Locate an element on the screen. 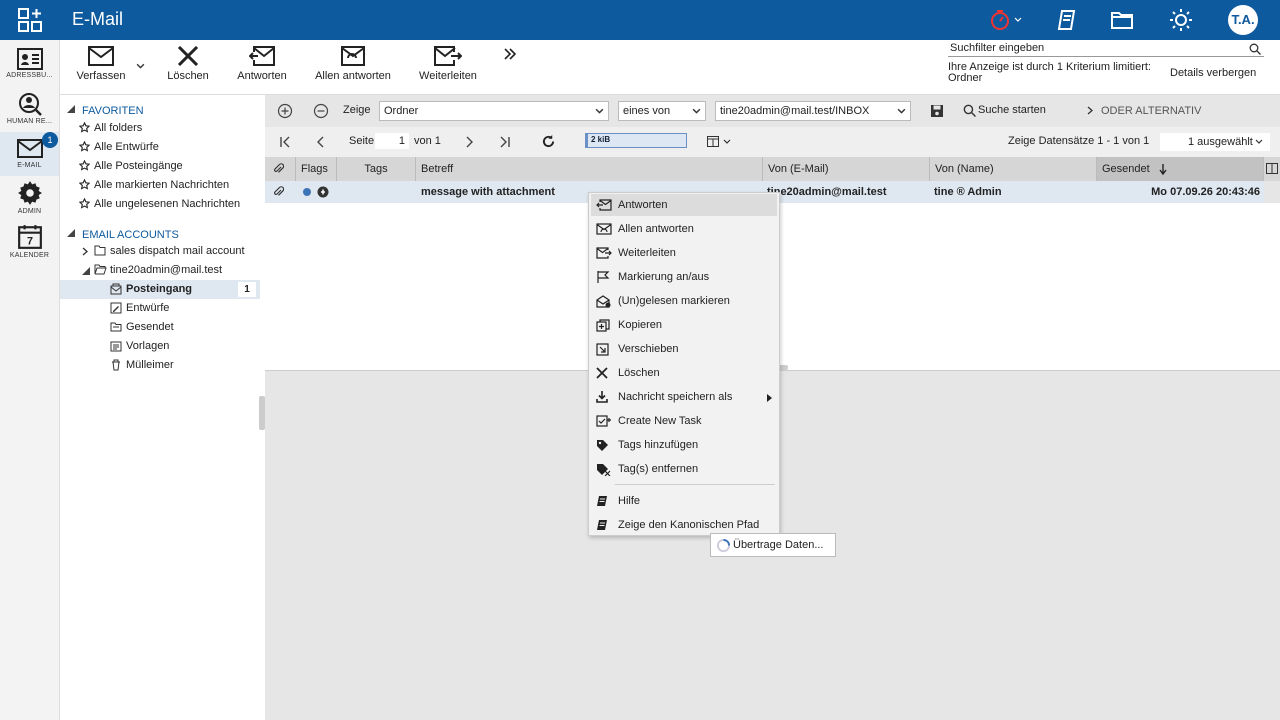 Image resolution: width=1280 pixels, height=720 pixels. app-title: E-Mail is located at coordinates (98, 19).